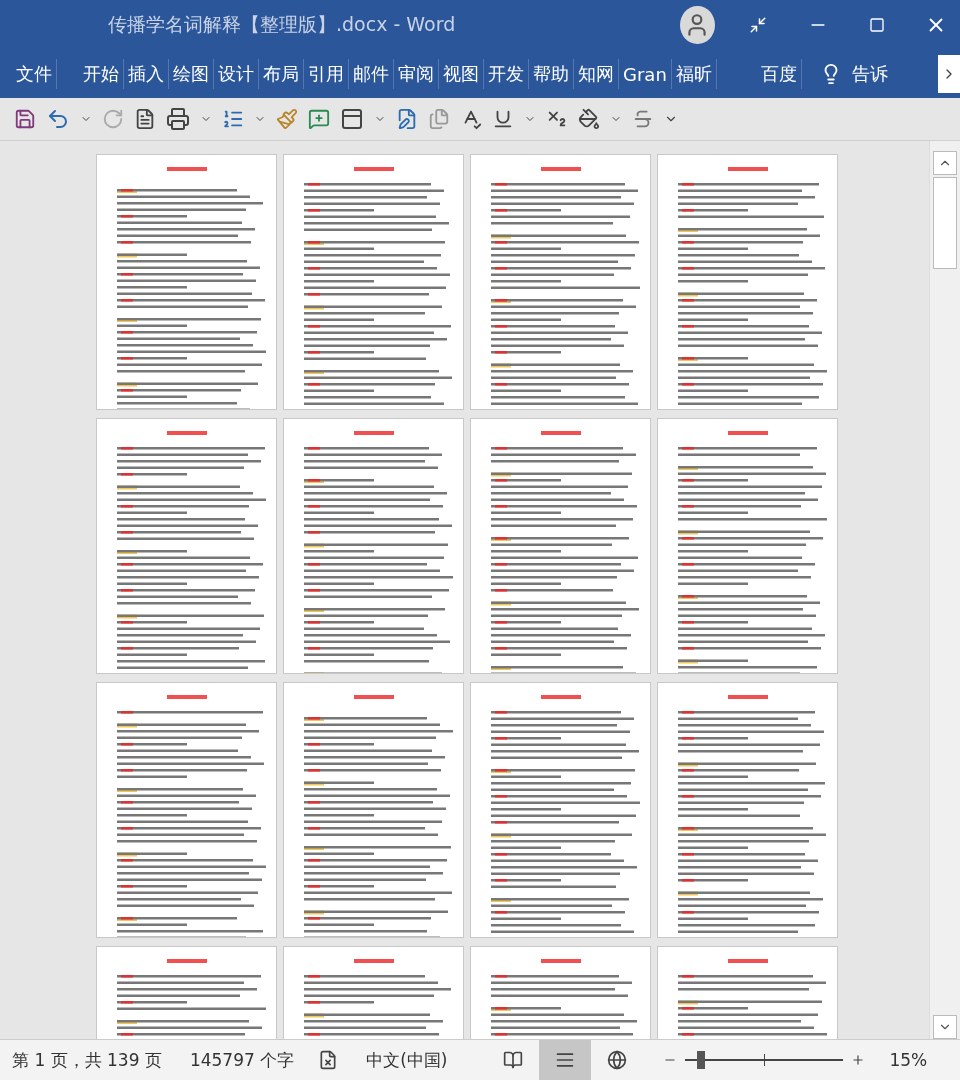 The height and width of the screenshot is (1080, 960). I want to click on numbered-list-icon, so click(233, 119).